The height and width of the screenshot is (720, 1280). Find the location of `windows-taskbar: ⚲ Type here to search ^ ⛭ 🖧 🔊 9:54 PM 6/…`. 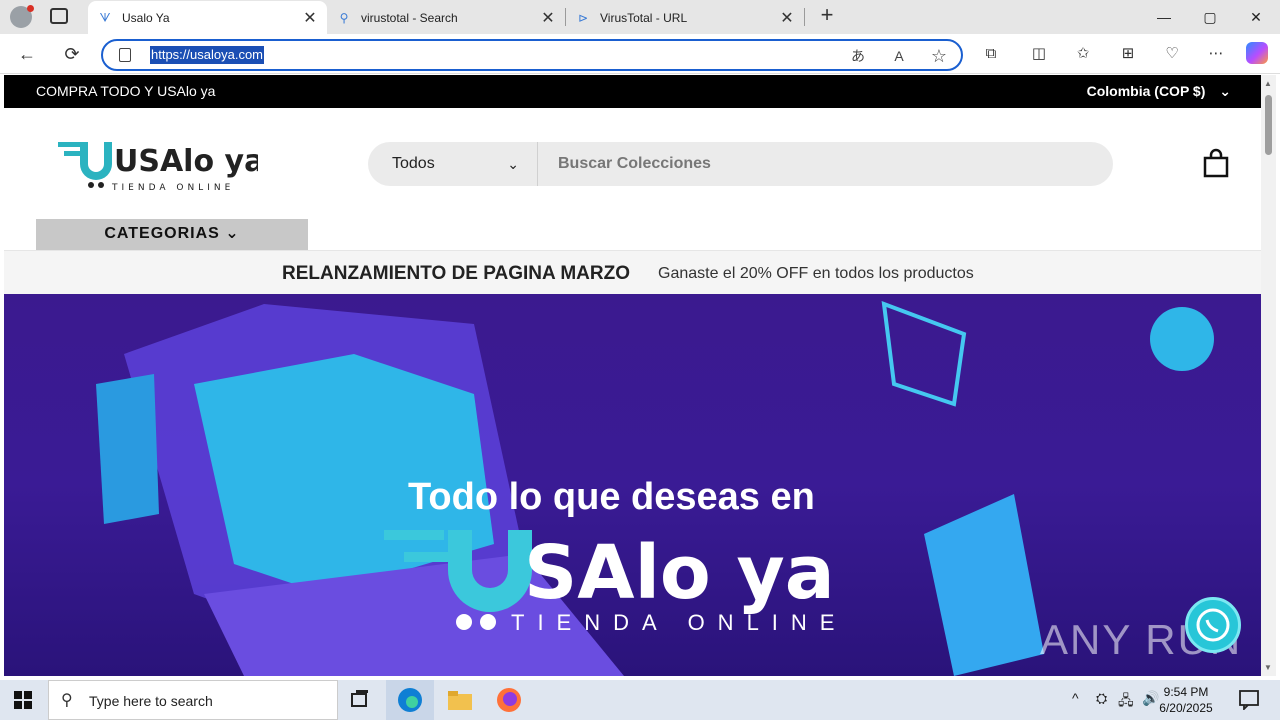

windows-taskbar: ⚲ Type here to search ^ ⛭ 🖧 🔊 9:54 PM 6/… is located at coordinates (640, 700).